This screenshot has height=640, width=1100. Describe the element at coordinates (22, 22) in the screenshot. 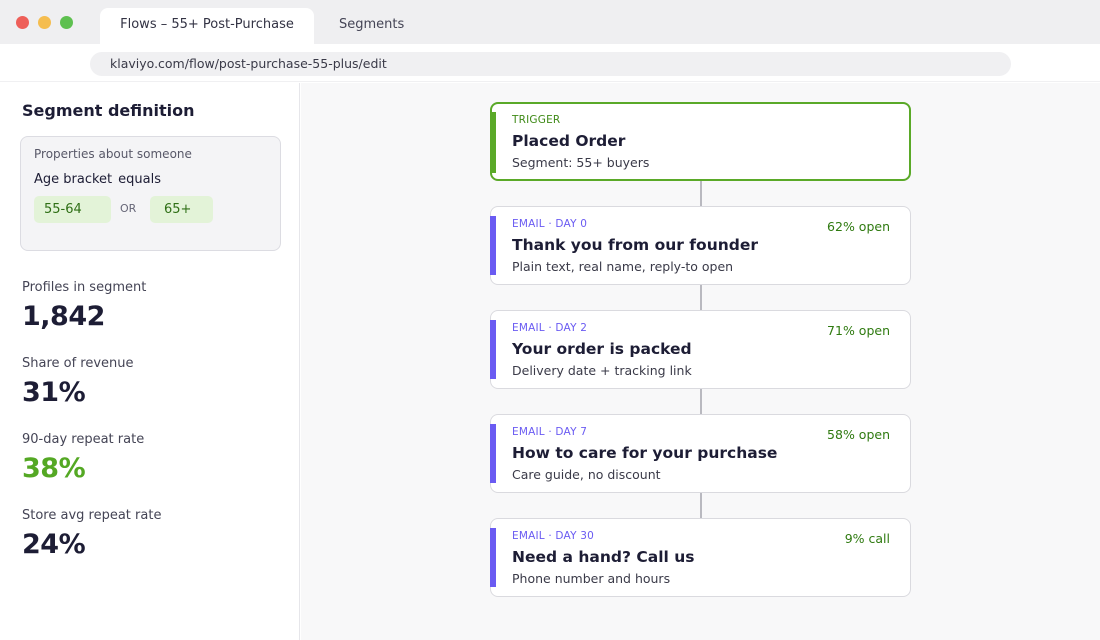

I see `close-window-button` at that location.